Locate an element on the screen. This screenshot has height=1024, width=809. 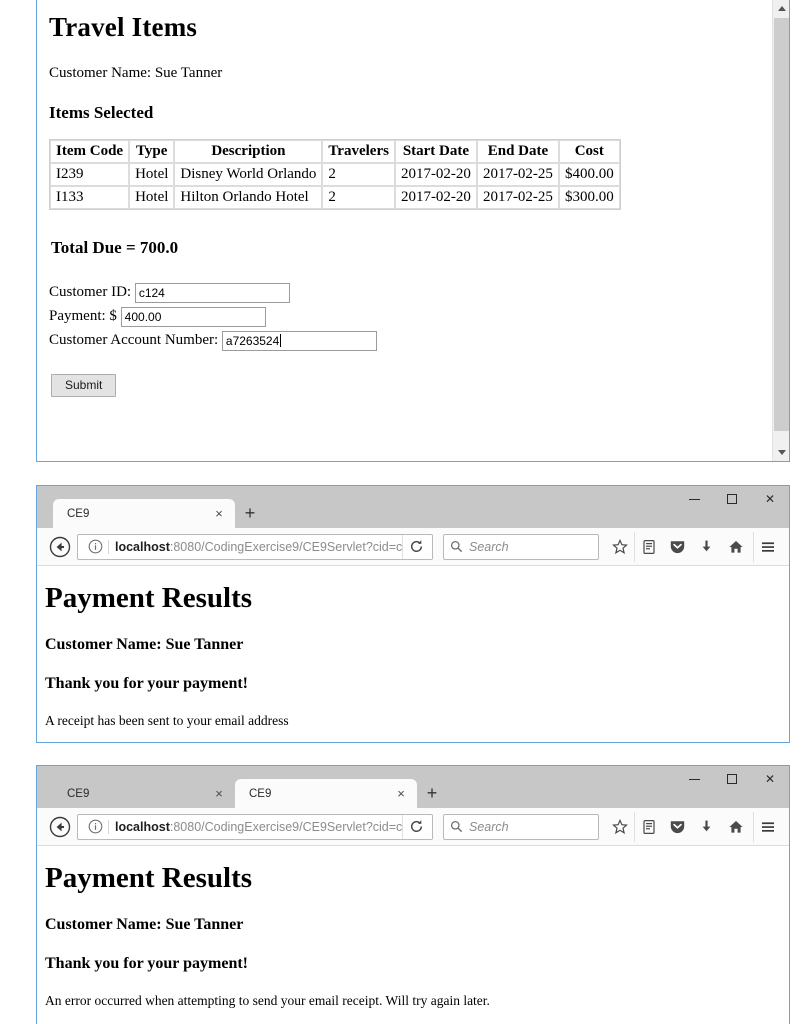
account-number-value: a7263524 is located at coordinates (252, 340).